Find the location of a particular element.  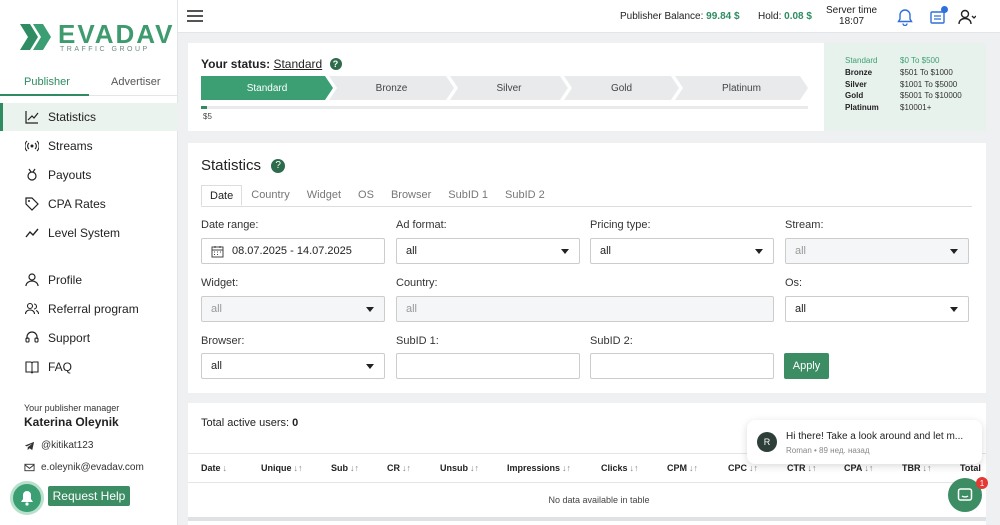

level-progress-fill is located at coordinates (204, 107).